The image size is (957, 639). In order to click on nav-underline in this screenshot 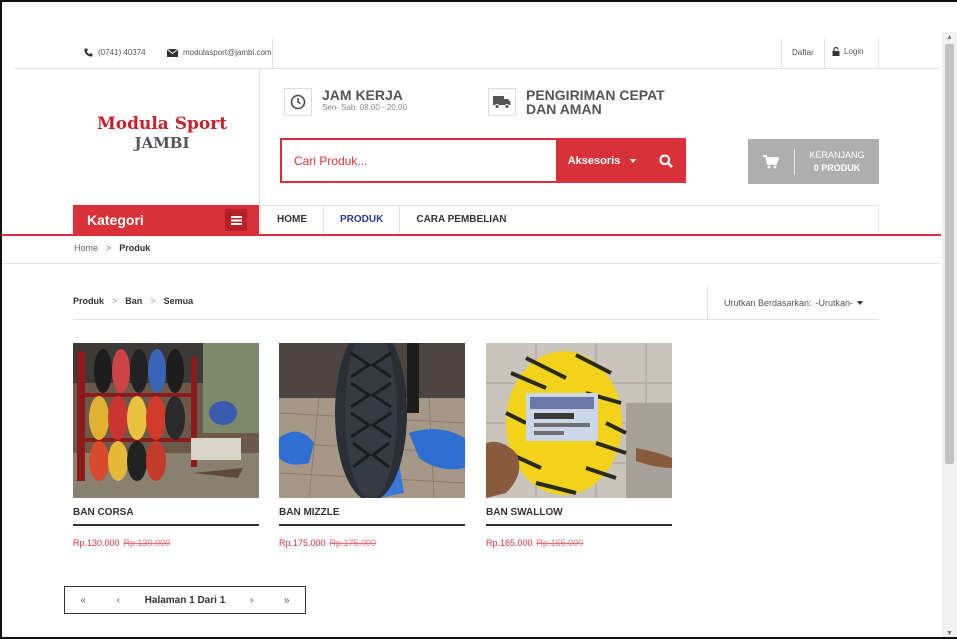, I will do `click(471, 235)`.